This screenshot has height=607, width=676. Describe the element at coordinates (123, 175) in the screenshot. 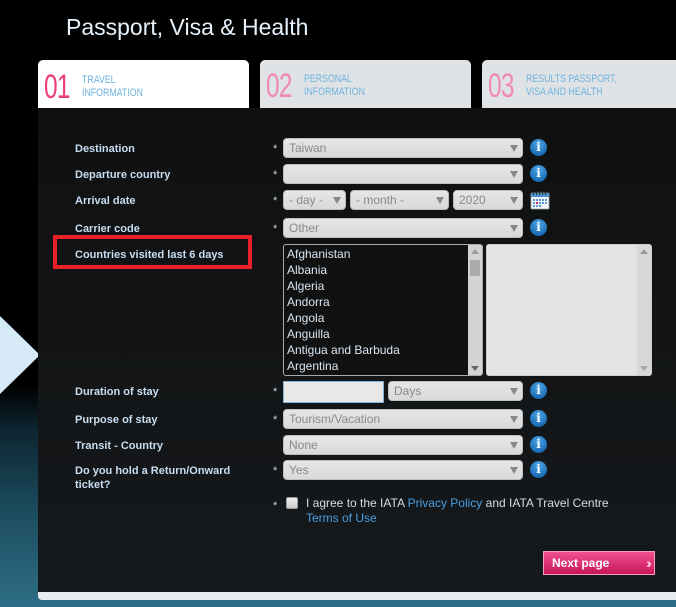

I see `departure-label: Departure country` at that location.